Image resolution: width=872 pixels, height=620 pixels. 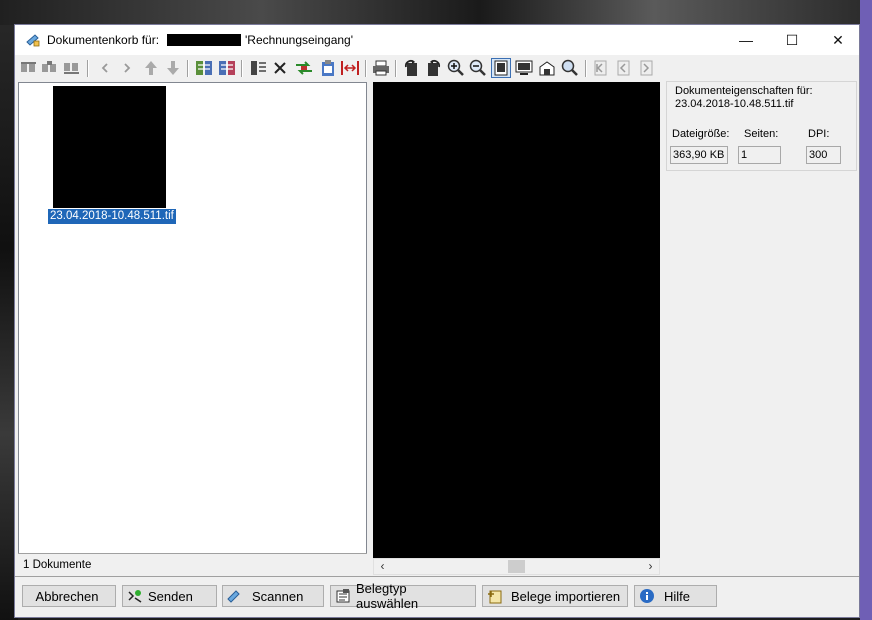 I want to click on scan-button: Scannen, so click(x=273, y=596).